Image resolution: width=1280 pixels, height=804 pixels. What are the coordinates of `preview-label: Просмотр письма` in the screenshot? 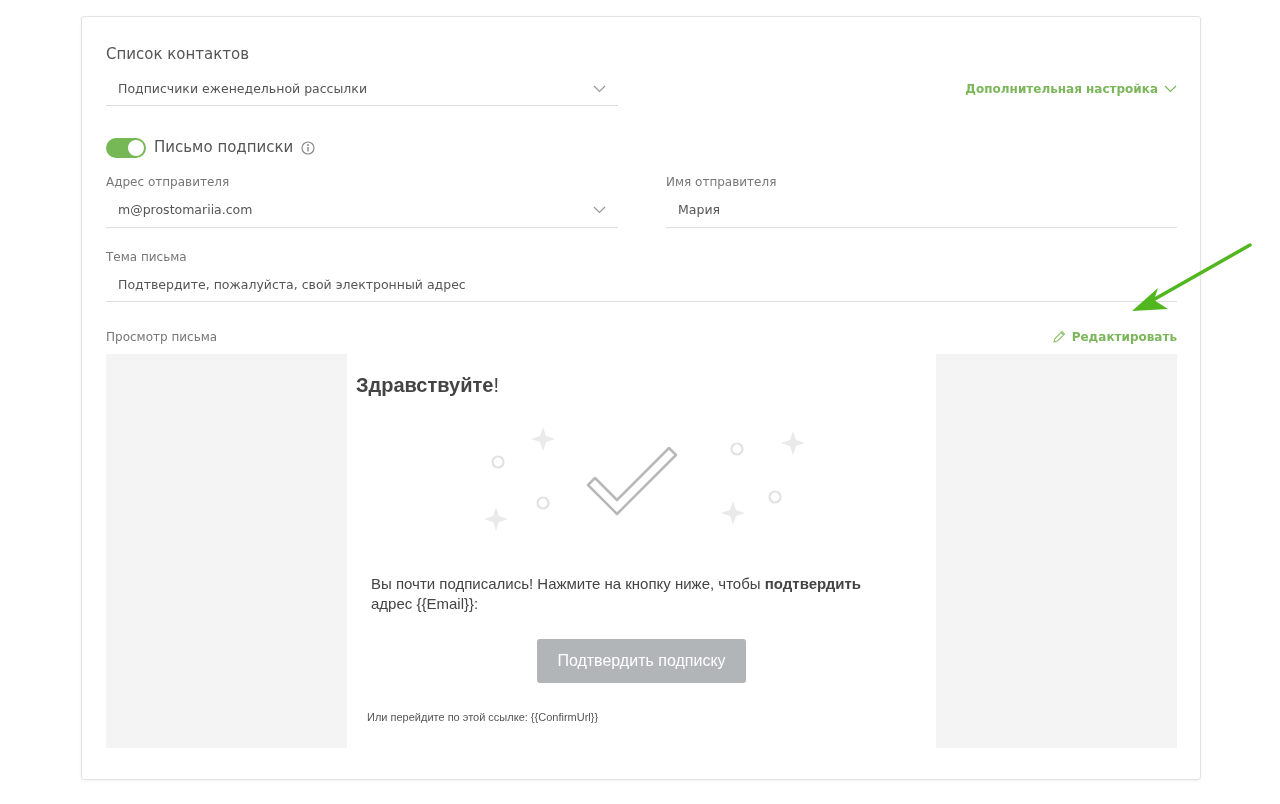 It's located at (162, 338).